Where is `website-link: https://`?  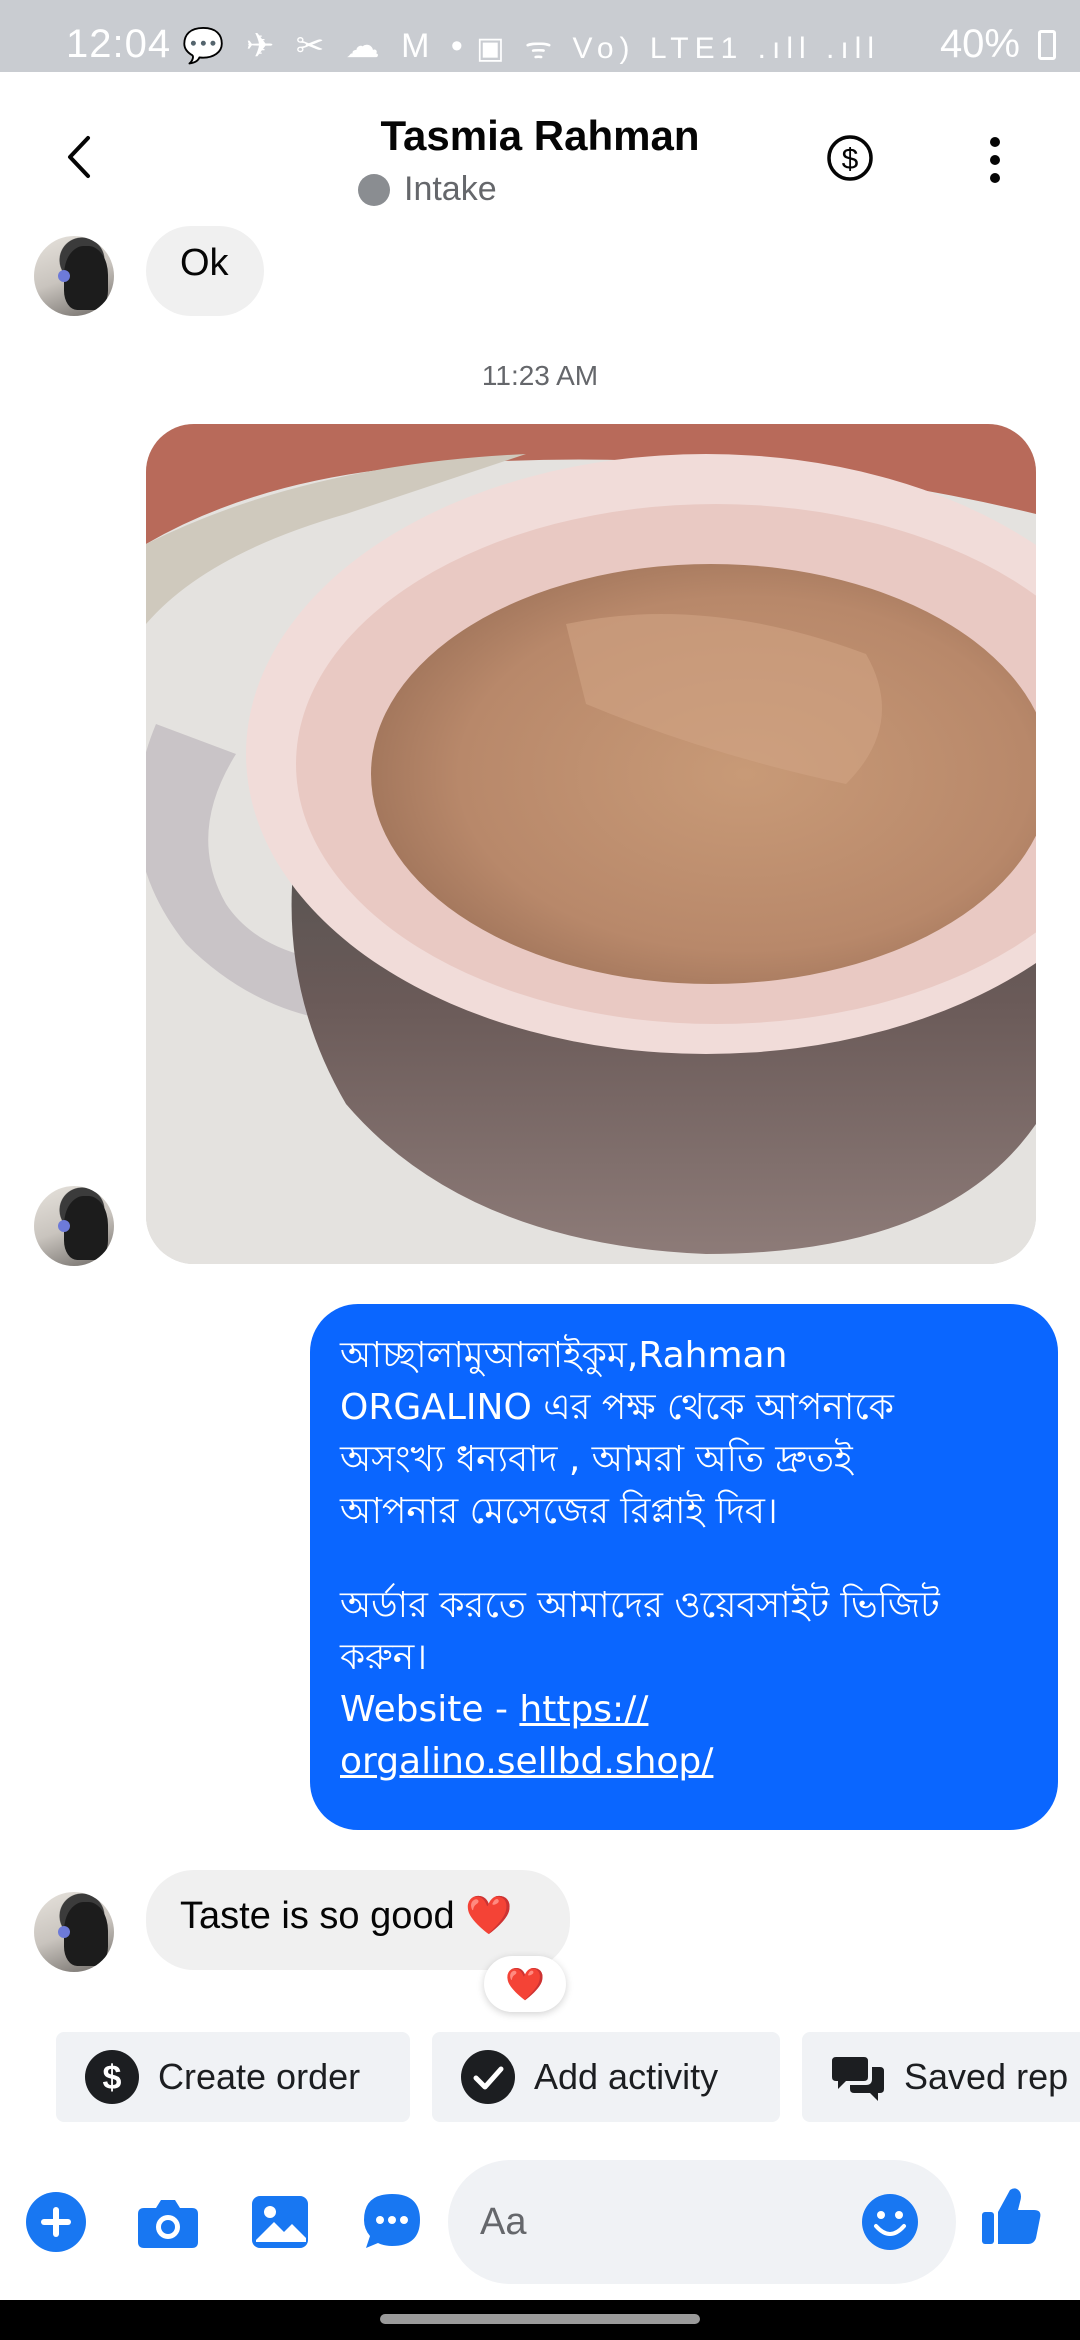 website-link: https:// is located at coordinates (583, 1709).